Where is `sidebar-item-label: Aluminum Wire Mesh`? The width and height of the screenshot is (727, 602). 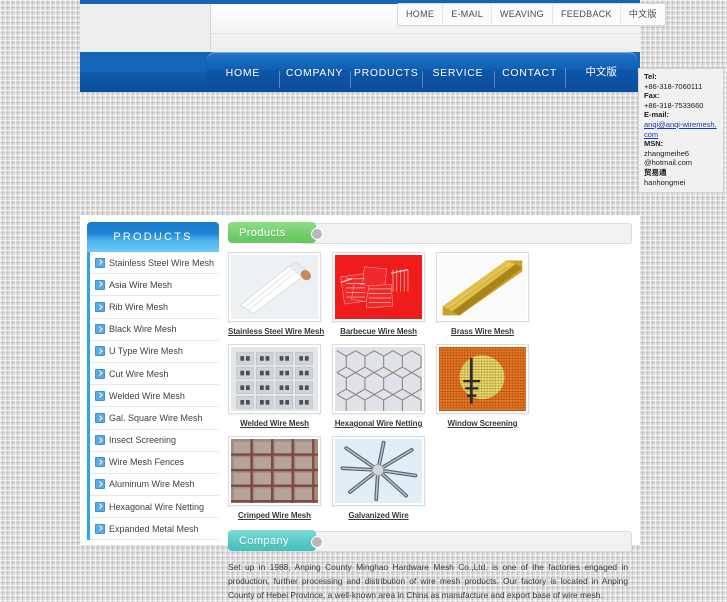
sidebar-item-label: Aluminum Wire Mesh is located at coordinates (152, 484).